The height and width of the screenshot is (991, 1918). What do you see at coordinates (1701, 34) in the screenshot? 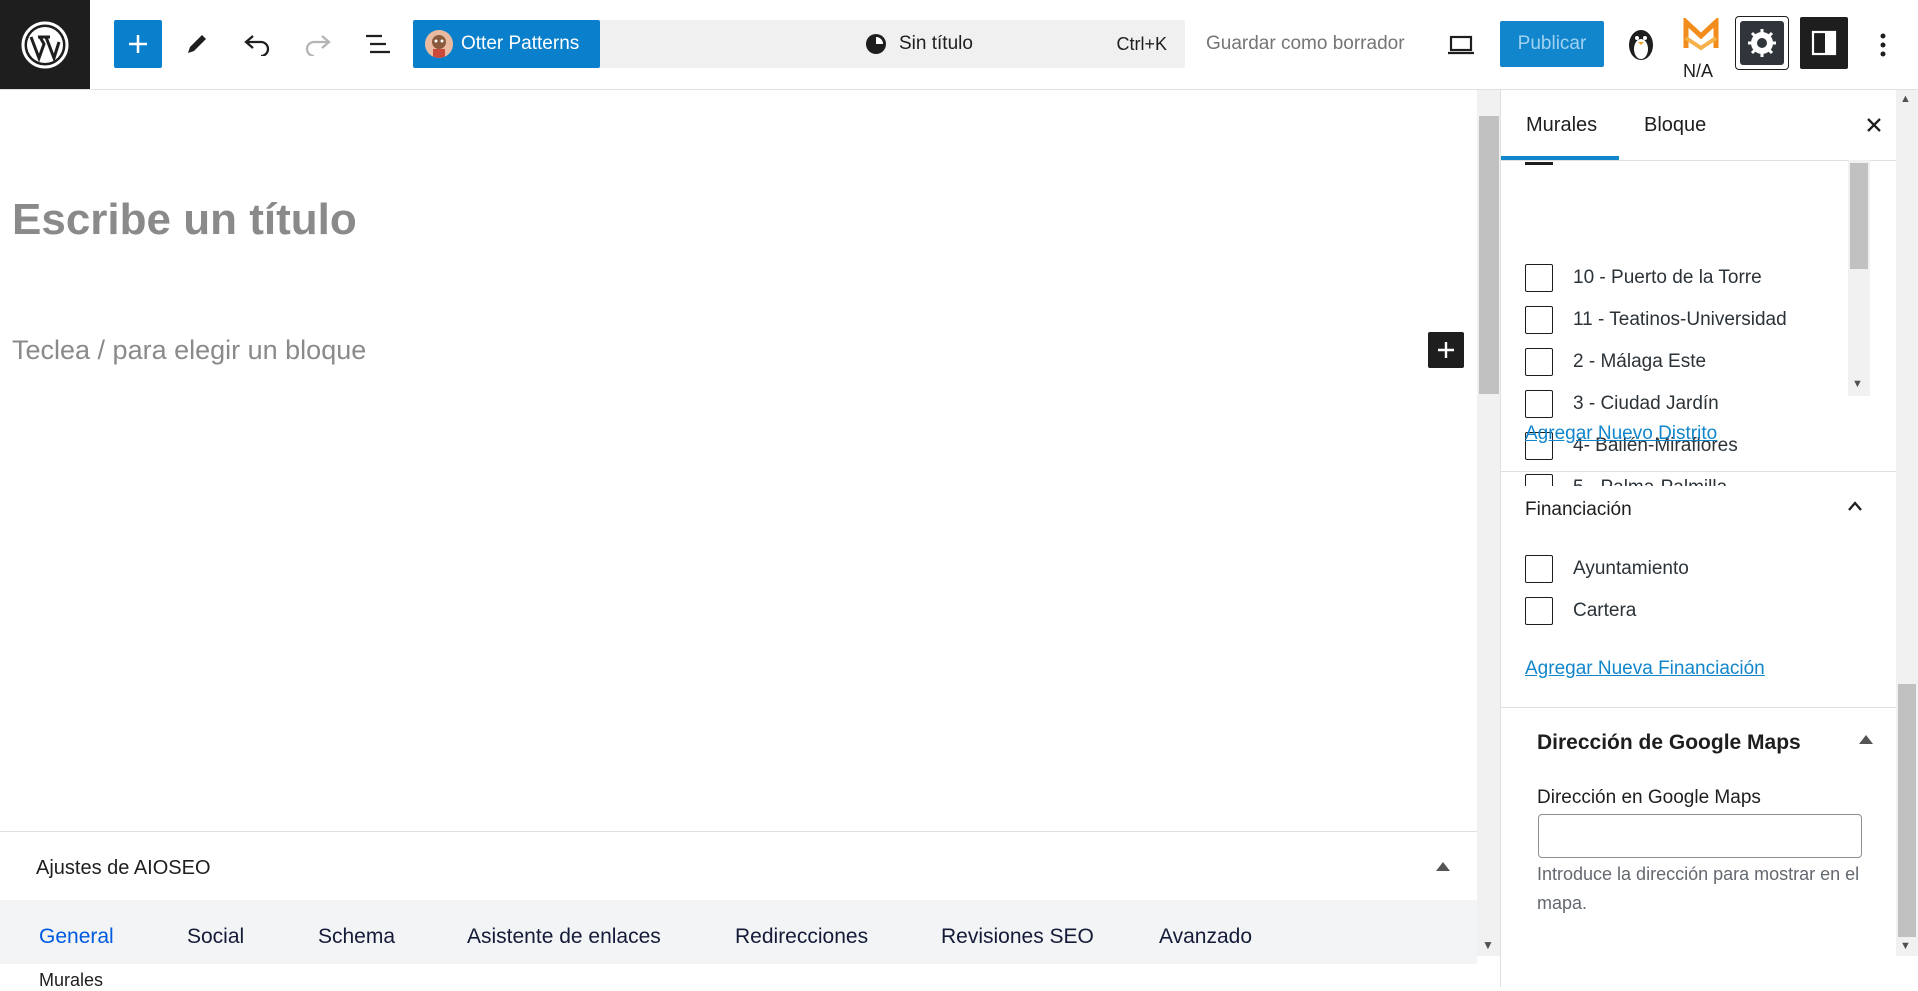
I see `m-plugin-logo-icon` at bounding box center [1701, 34].